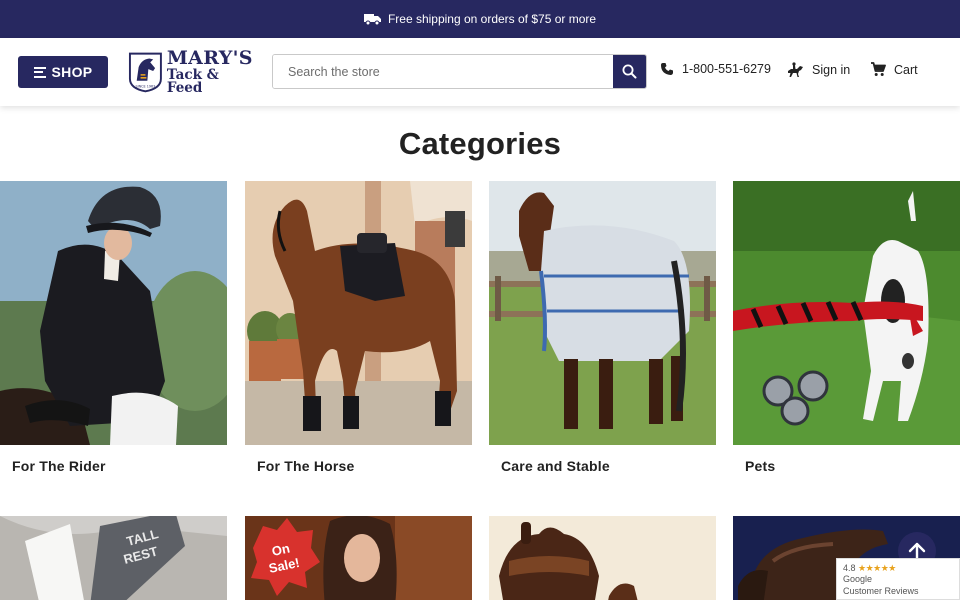 Image resolution: width=960 pixels, height=600 pixels. I want to click on category-tile-rider: For The Rider, so click(113, 327).